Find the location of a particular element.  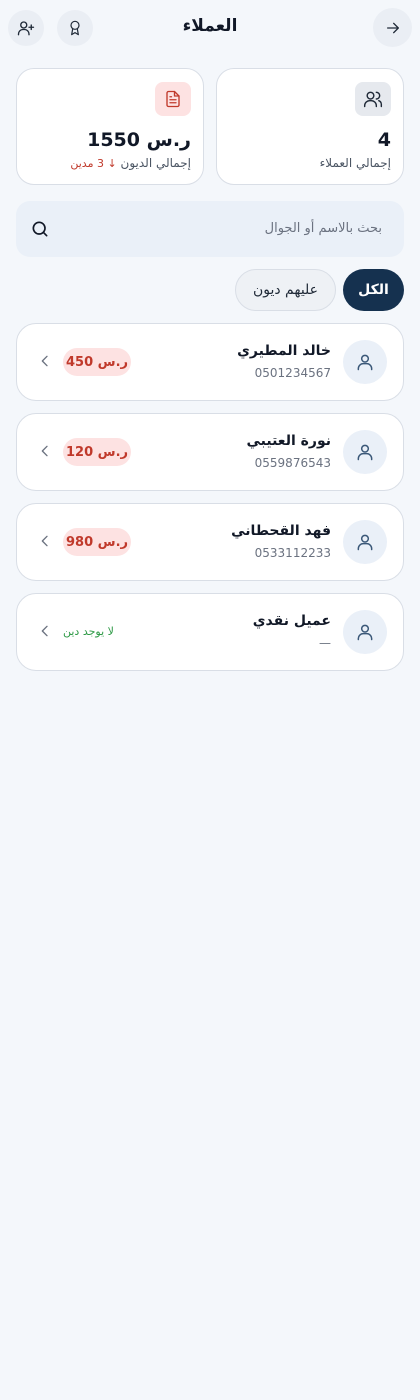

total-debts-card: ر.س 1550 إجمالي الديون ↓ 3 مدين is located at coordinates (110, 126).